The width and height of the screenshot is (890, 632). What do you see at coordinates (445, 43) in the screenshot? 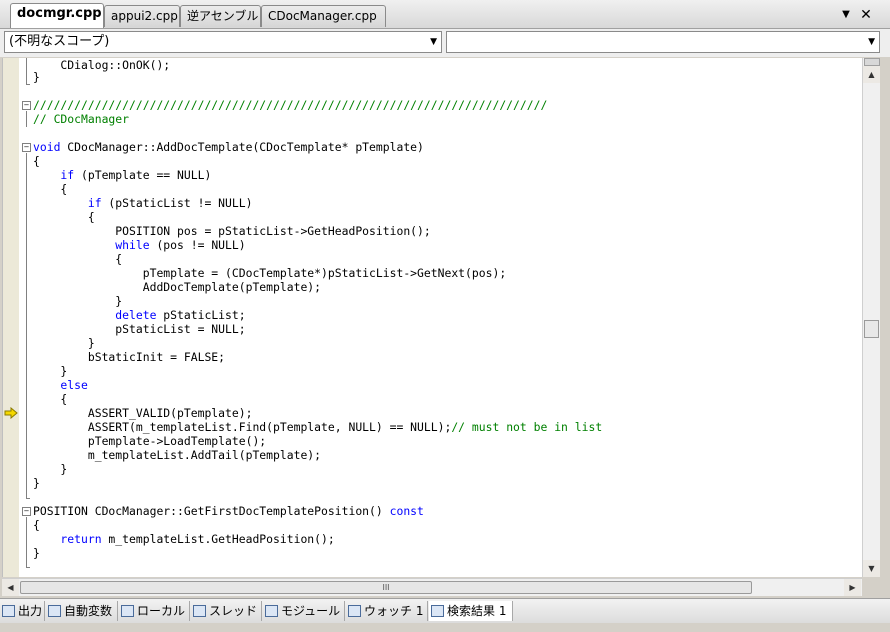
I see `navigation-bar: (不明なスコープ) ▼ ▼` at bounding box center [445, 43].